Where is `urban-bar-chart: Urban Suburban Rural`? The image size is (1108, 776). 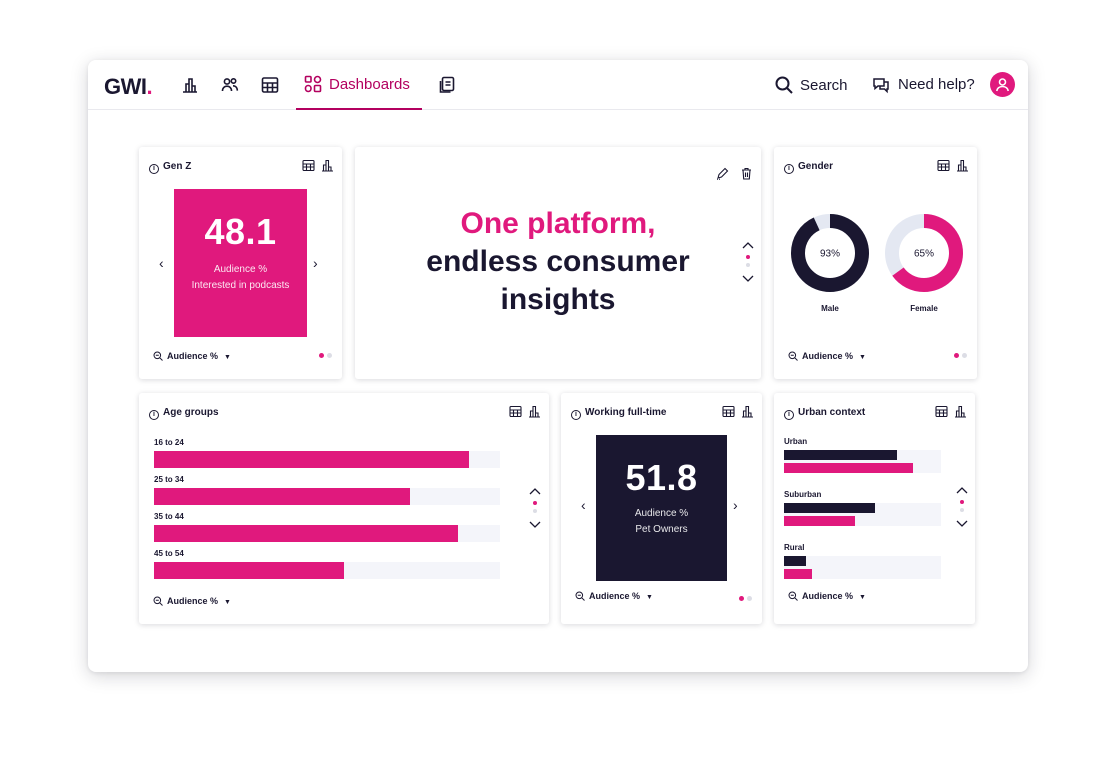 urban-bar-chart: Urban Suburban Rural is located at coordinates (874, 508).